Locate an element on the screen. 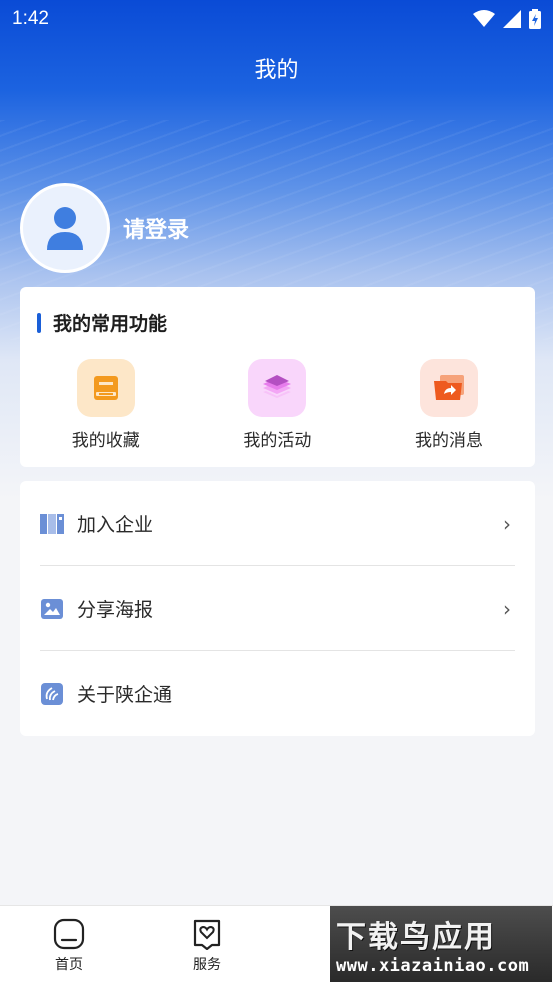 Image resolution: width=553 pixels, height=983 pixels. function-label: 我的活动 is located at coordinates (277, 441).